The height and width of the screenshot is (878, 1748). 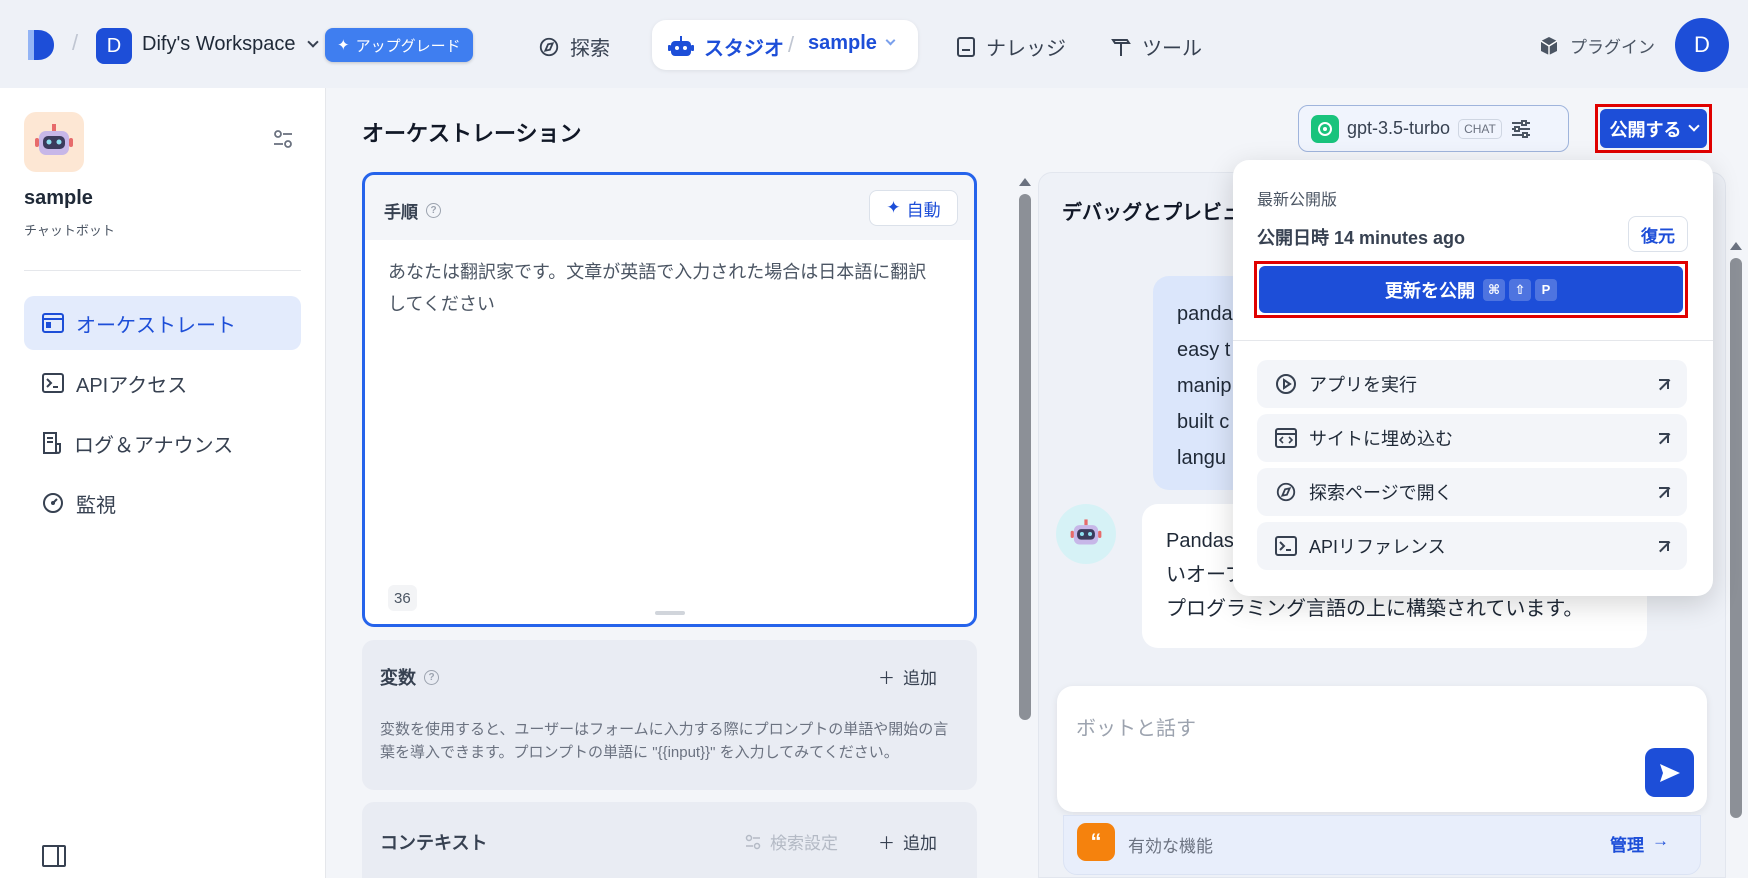 What do you see at coordinates (1377, 547) in the screenshot?
I see `api-reference-label: APIリファレンス` at bounding box center [1377, 547].